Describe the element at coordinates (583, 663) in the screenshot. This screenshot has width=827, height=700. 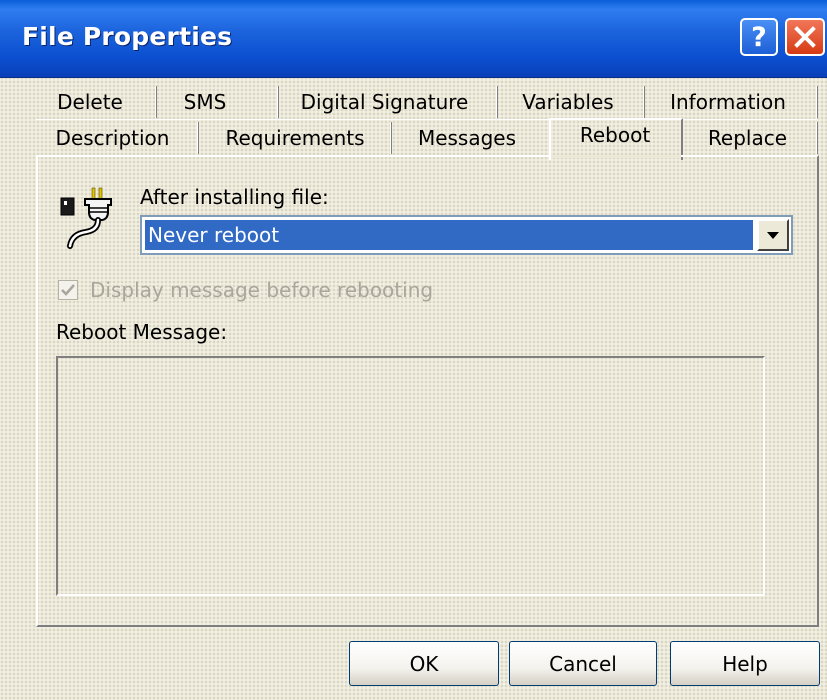
I see `cancel-button: Cancel` at that location.